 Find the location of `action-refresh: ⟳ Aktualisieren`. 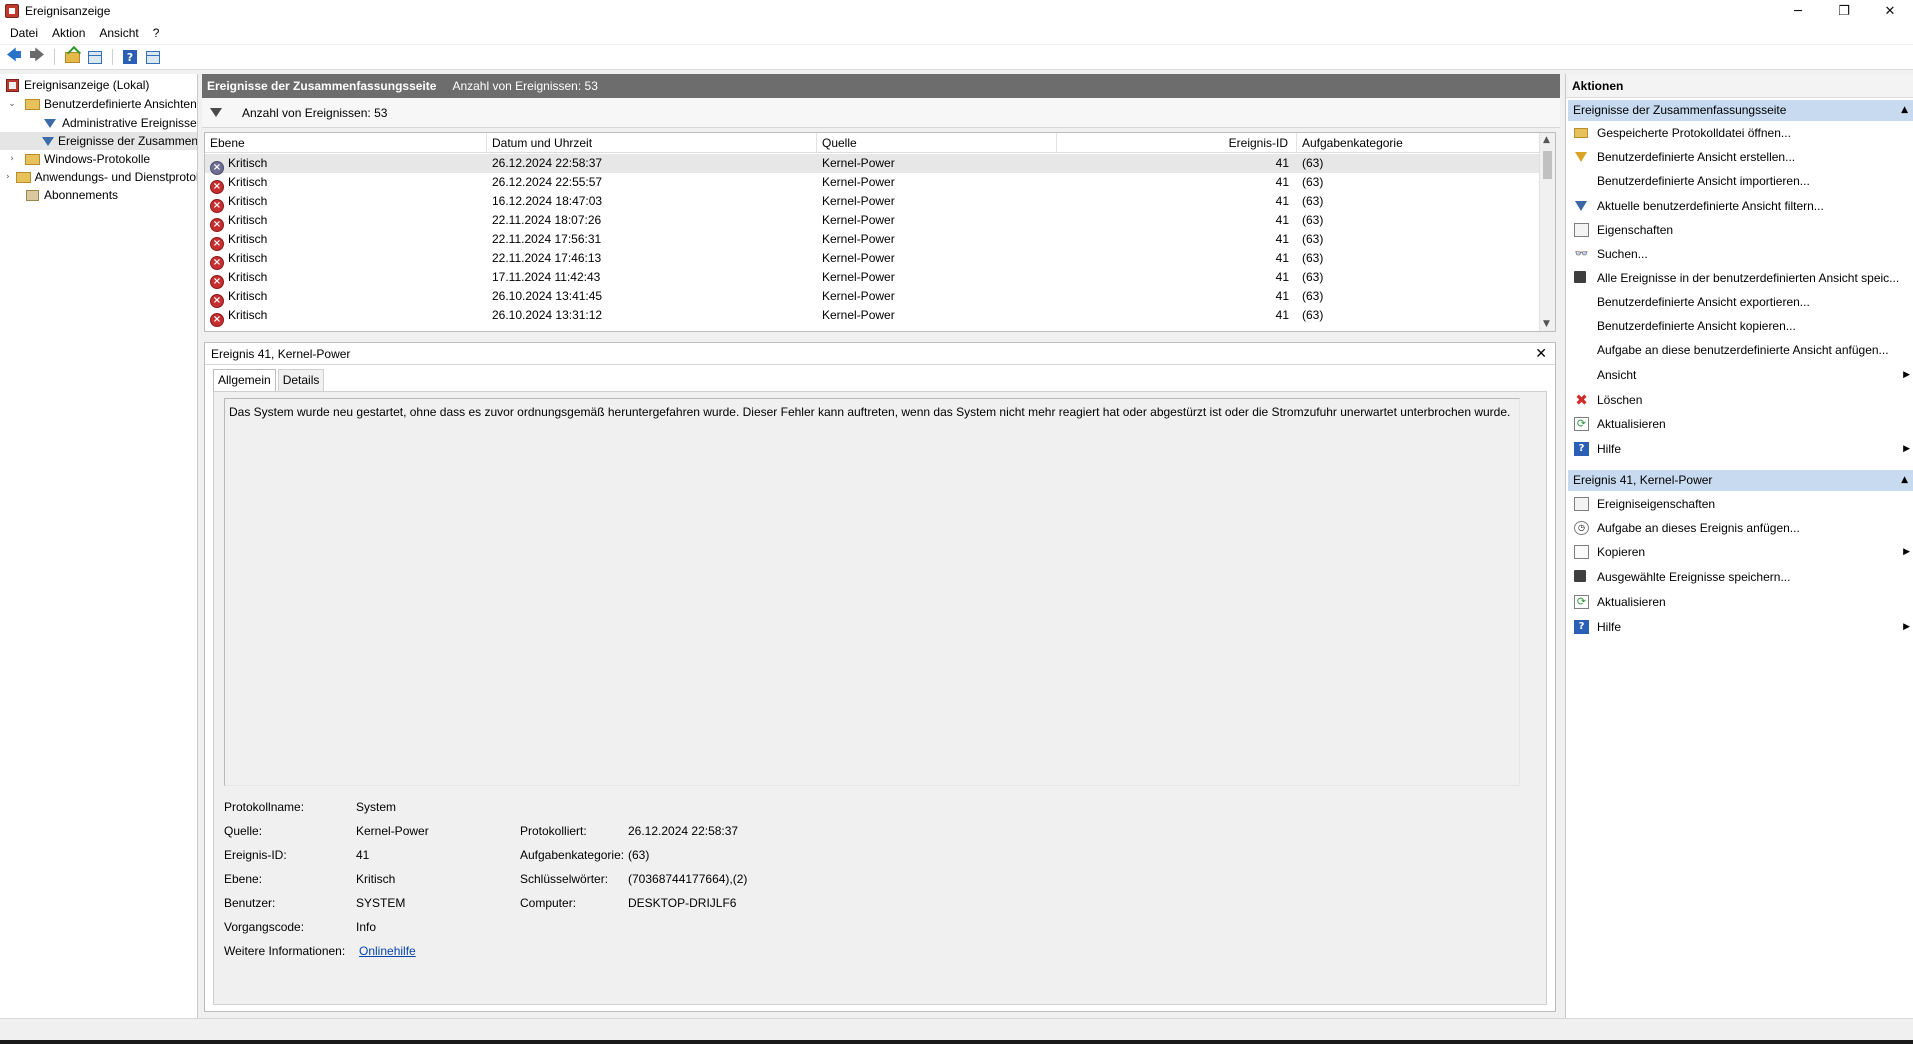

action-refresh: ⟳ Aktualisieren is located at coordinates (1739, 424).